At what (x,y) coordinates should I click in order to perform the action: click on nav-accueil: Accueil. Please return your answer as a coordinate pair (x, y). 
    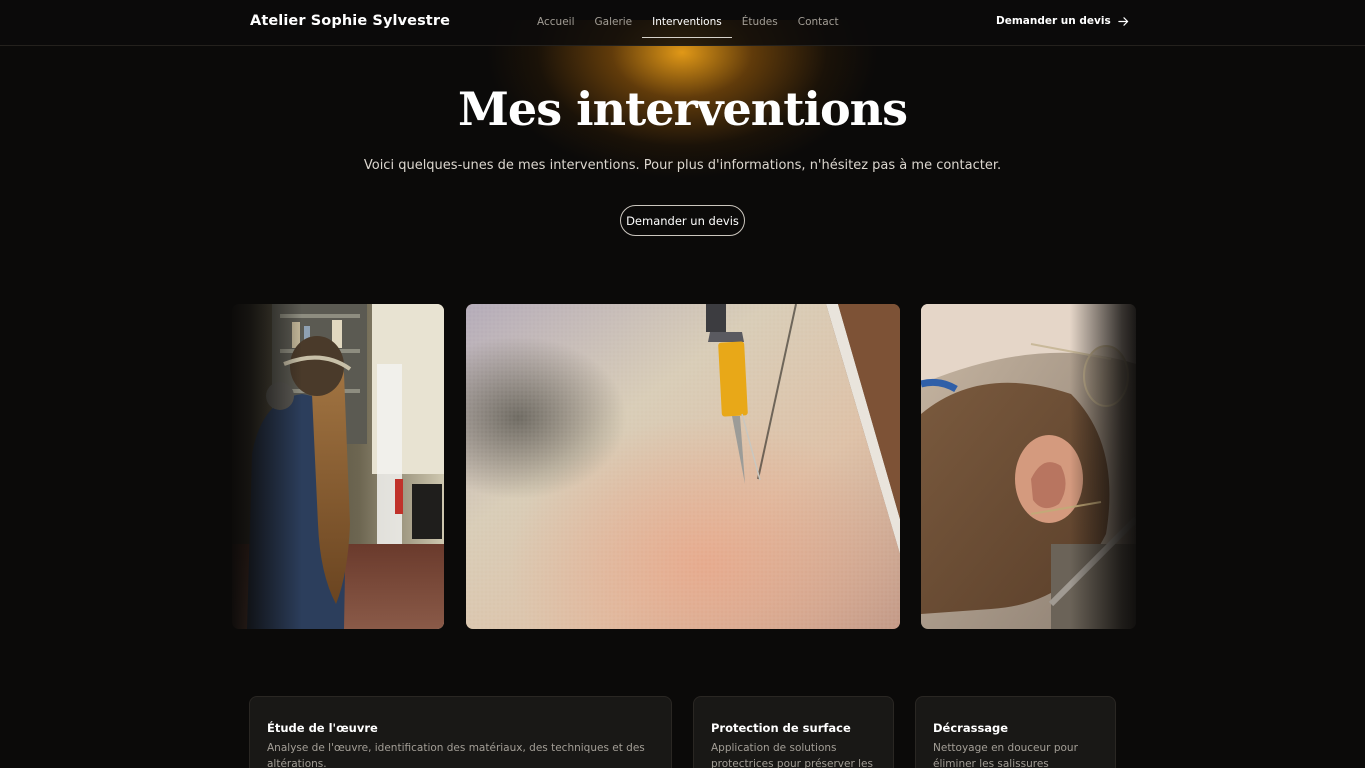
    Looking at the image, I should click on (556, 23).